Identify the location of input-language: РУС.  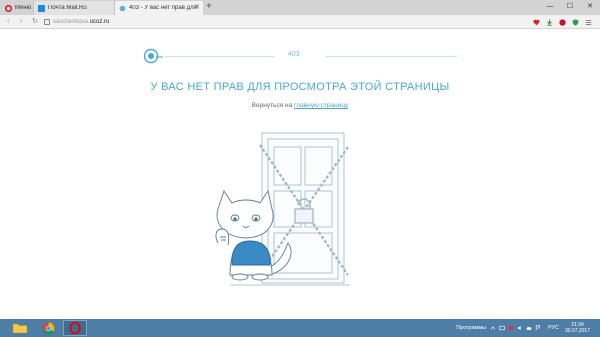
(553, 328).